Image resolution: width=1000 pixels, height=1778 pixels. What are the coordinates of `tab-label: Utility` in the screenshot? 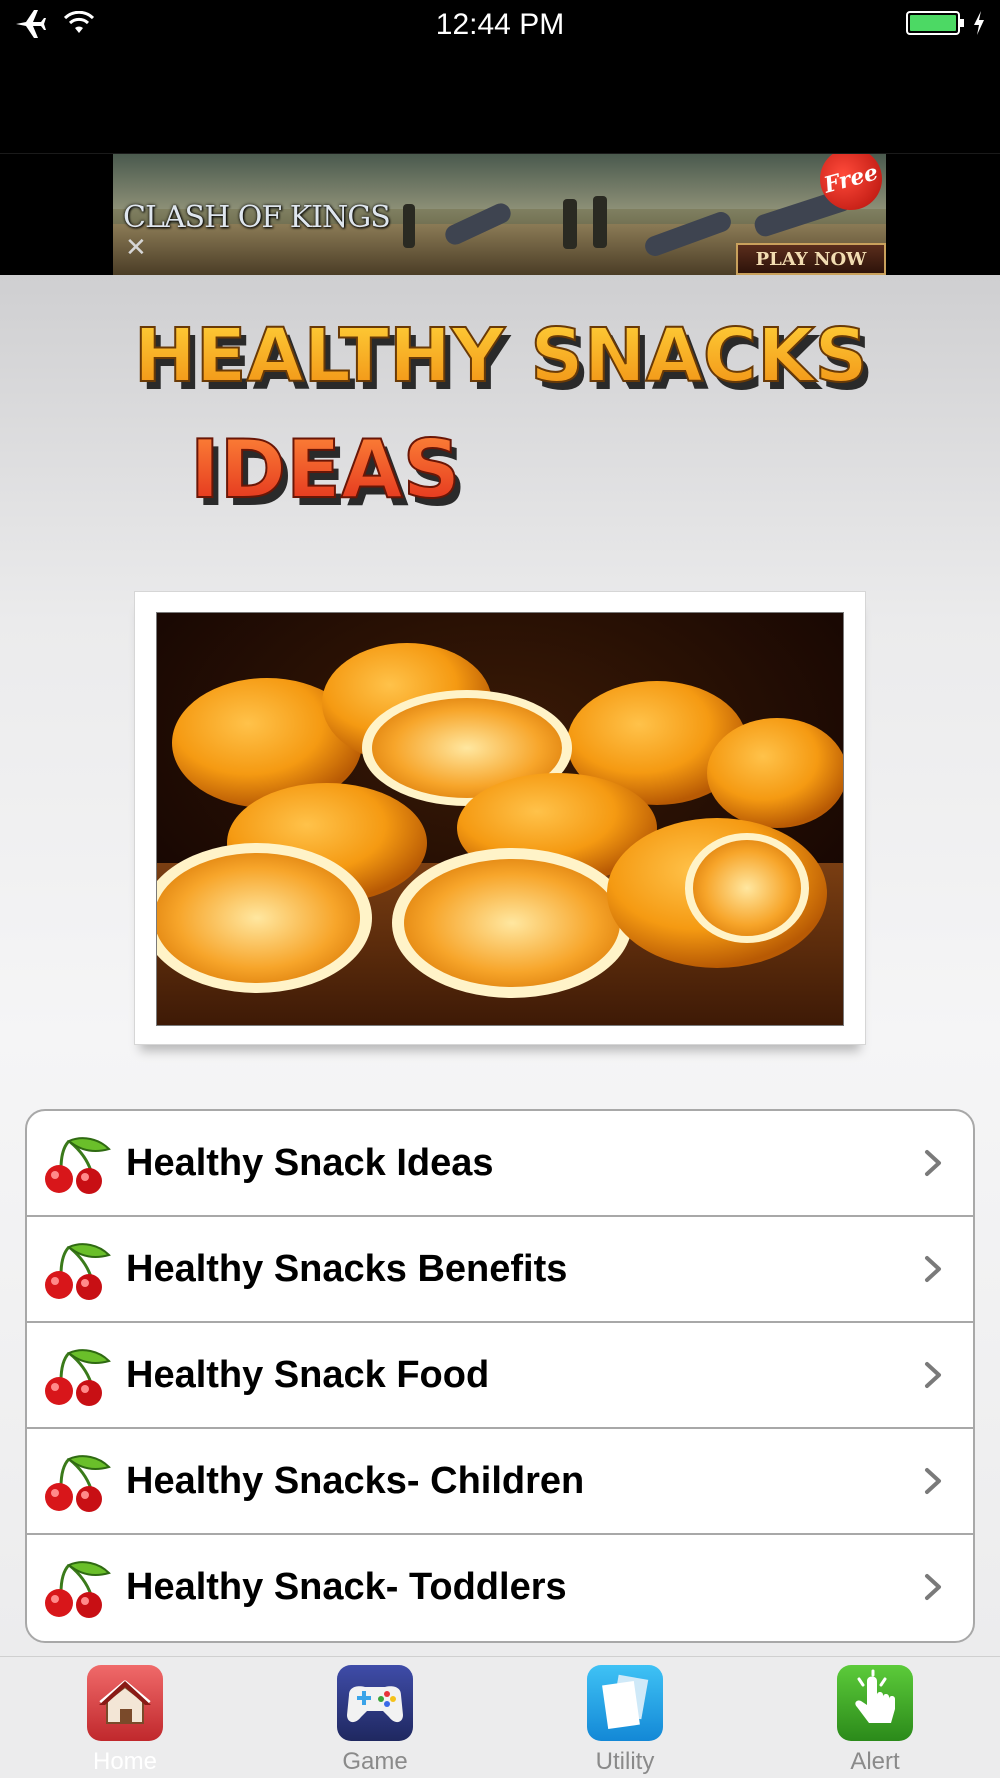 It's located at (625, 1761).